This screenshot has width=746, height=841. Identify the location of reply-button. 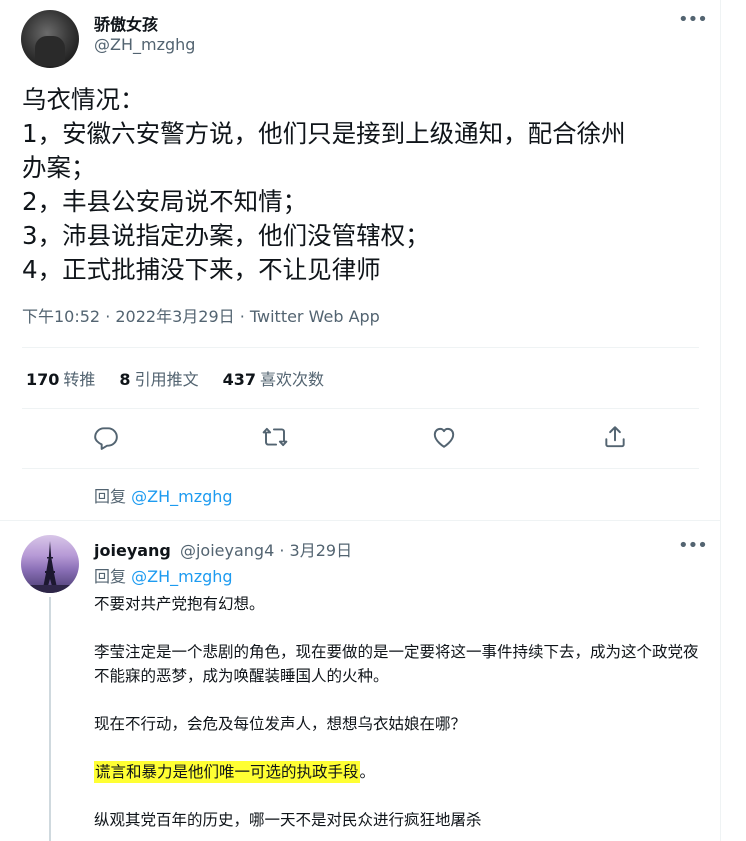
(107, 438).